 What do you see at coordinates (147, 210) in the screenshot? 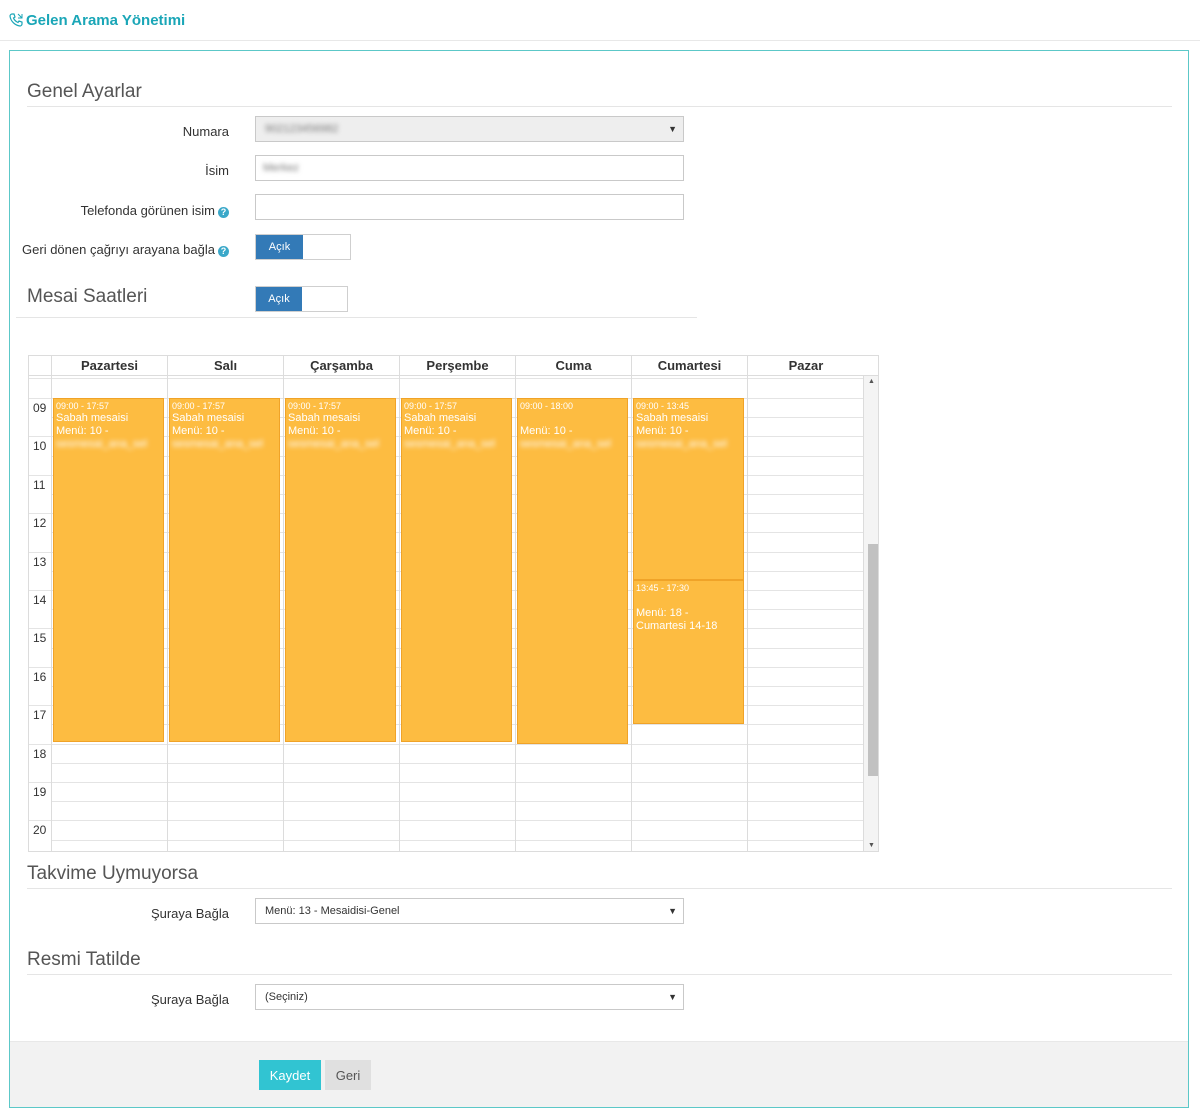
I see `display-name-label-text: Telefonda görünen isim` at bounding box center [147, 210].